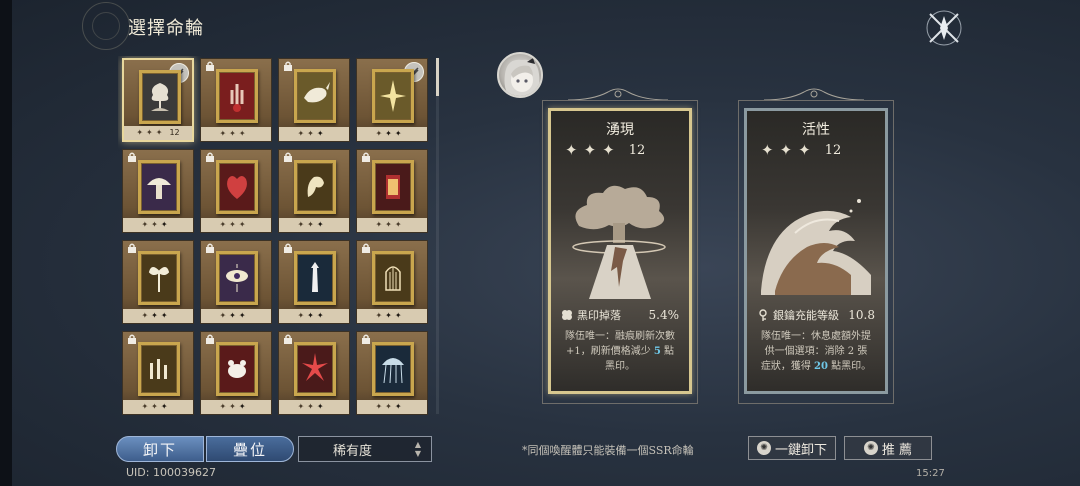 This screenshot has height=486, width=1080. What do you see at coordinates (393, 187) in the screenshot?
I see `lantern-art-icon` at bounding box center [393, 187].